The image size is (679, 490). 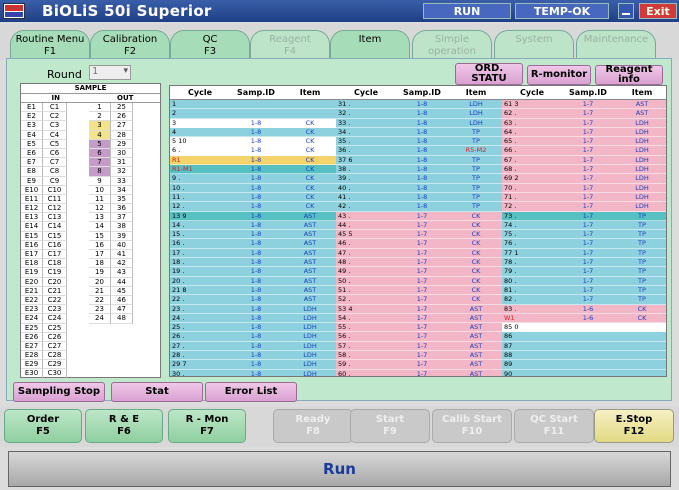 What do you see at coordinates (32, 153) in the screenshot?
I see `sample-cell: E6` at bounding box center [32, 153].